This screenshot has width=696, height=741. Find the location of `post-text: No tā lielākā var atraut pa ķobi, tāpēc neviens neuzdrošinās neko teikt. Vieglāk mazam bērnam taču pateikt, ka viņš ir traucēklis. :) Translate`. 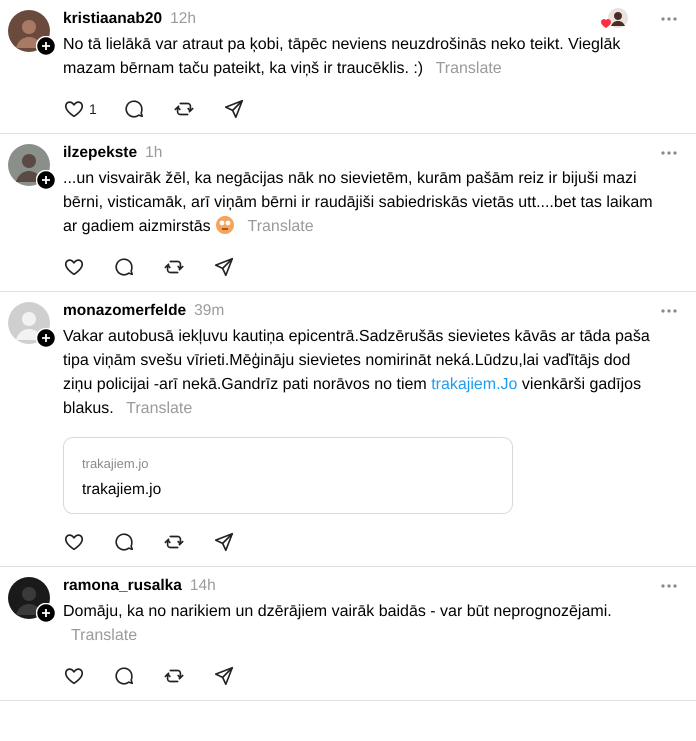

post-text: No tā lielākā var atraut pa ķobi, tāpēc neviens neuzdrošinās neko teikt. Vieglāk mazam bērnam taču pateikt, ka viņš ir traucēklis. :) Translate is located at coordinates (342, 57).